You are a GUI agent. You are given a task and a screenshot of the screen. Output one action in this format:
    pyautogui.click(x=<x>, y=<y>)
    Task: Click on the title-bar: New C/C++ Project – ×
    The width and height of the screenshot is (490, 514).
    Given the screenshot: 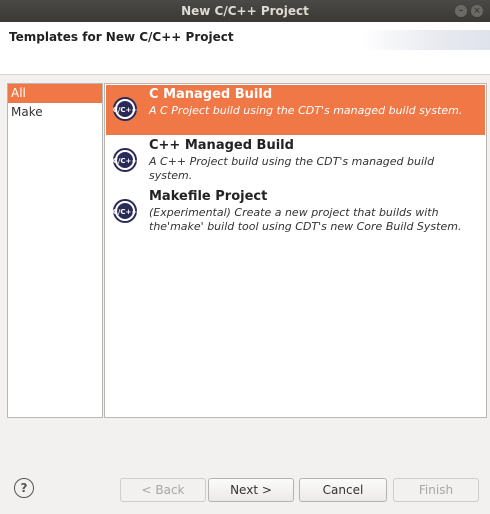 What is the action you would take?
    pyautogui.click(x=245, y=11)
    